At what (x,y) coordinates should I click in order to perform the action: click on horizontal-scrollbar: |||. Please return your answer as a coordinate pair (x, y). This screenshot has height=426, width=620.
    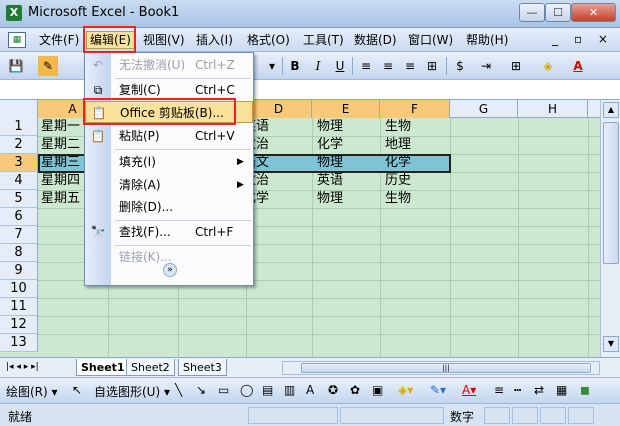
    Looking at the image, I should click on (441, 368).